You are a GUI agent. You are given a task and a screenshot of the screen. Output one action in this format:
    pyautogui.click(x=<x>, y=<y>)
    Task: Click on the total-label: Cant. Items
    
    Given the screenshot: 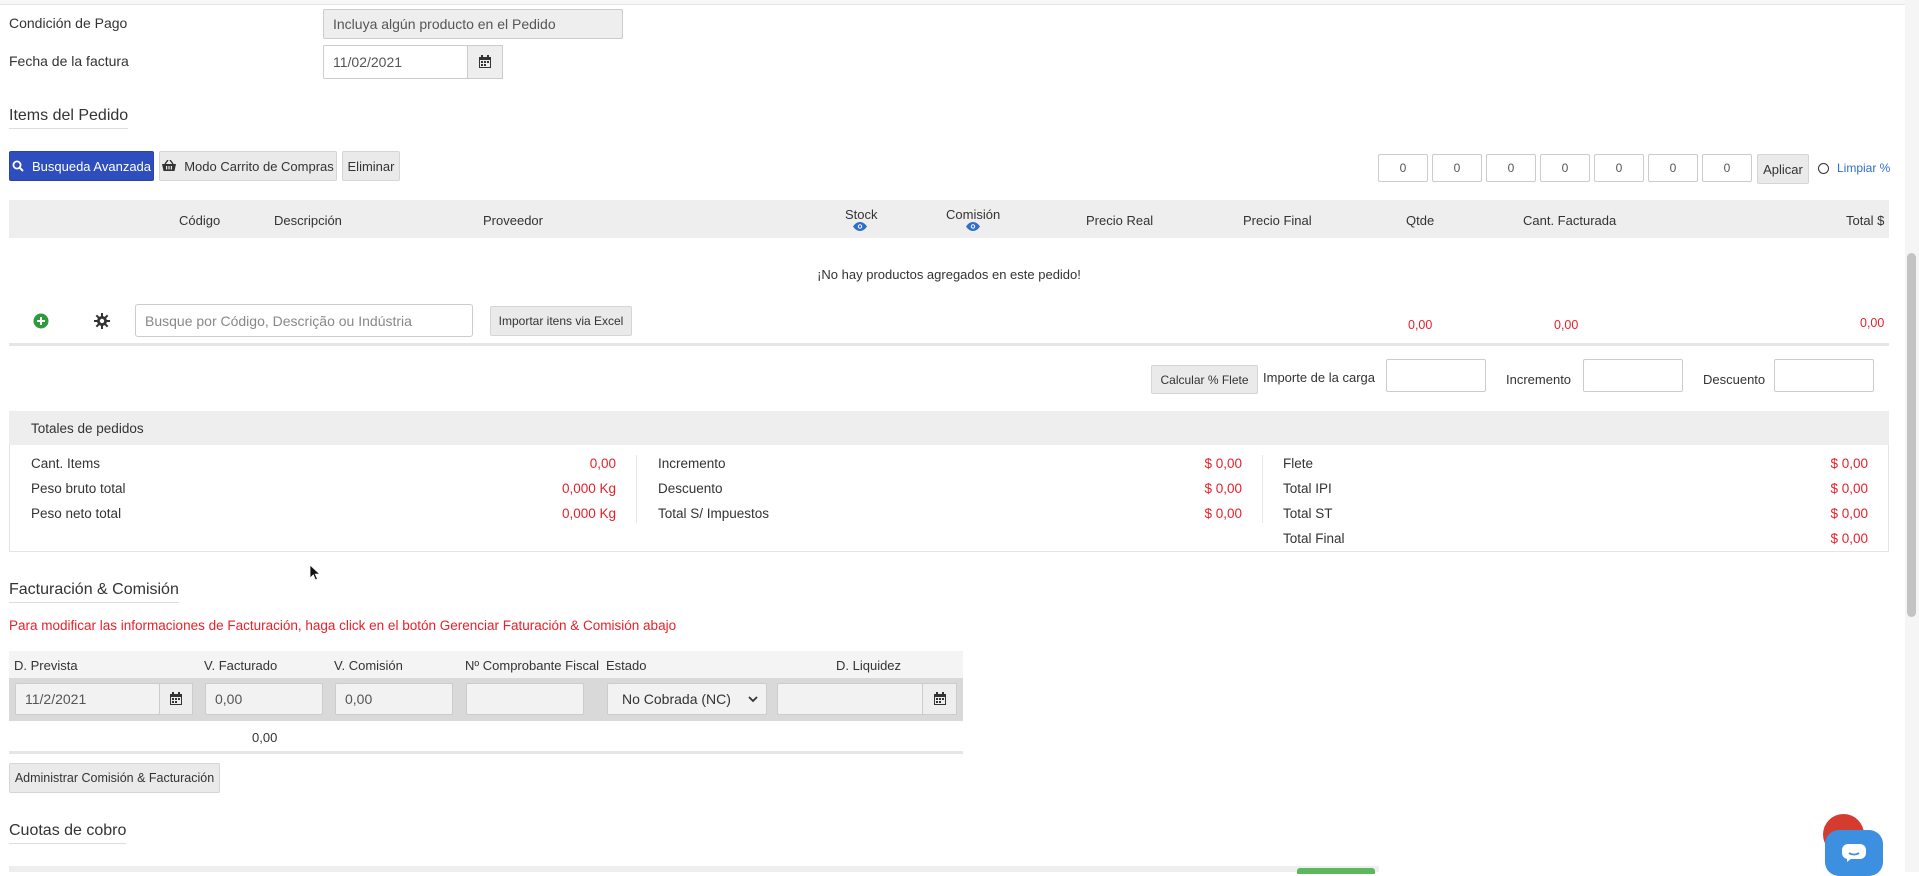 What is the action you would take?
    pyautogui.click(x=66, y=463)
    